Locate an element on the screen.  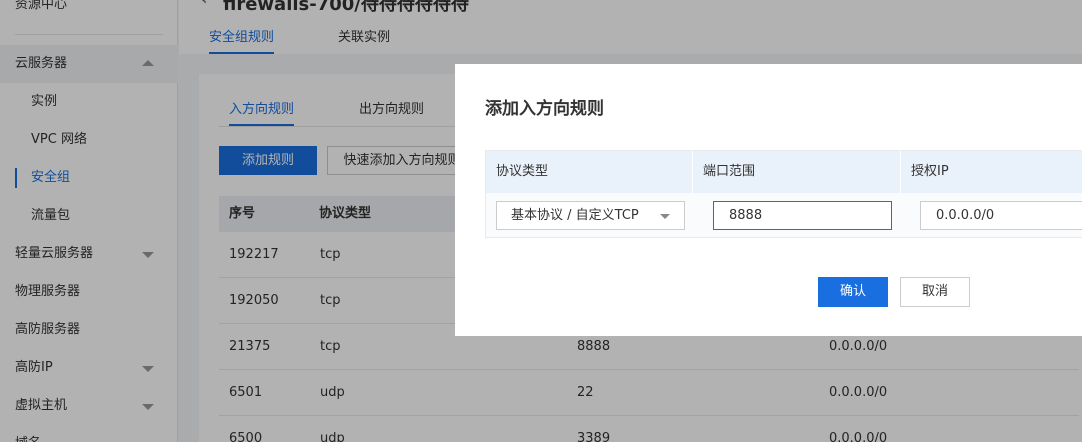
chevron-down-icon is located at coordinates (665, 216).